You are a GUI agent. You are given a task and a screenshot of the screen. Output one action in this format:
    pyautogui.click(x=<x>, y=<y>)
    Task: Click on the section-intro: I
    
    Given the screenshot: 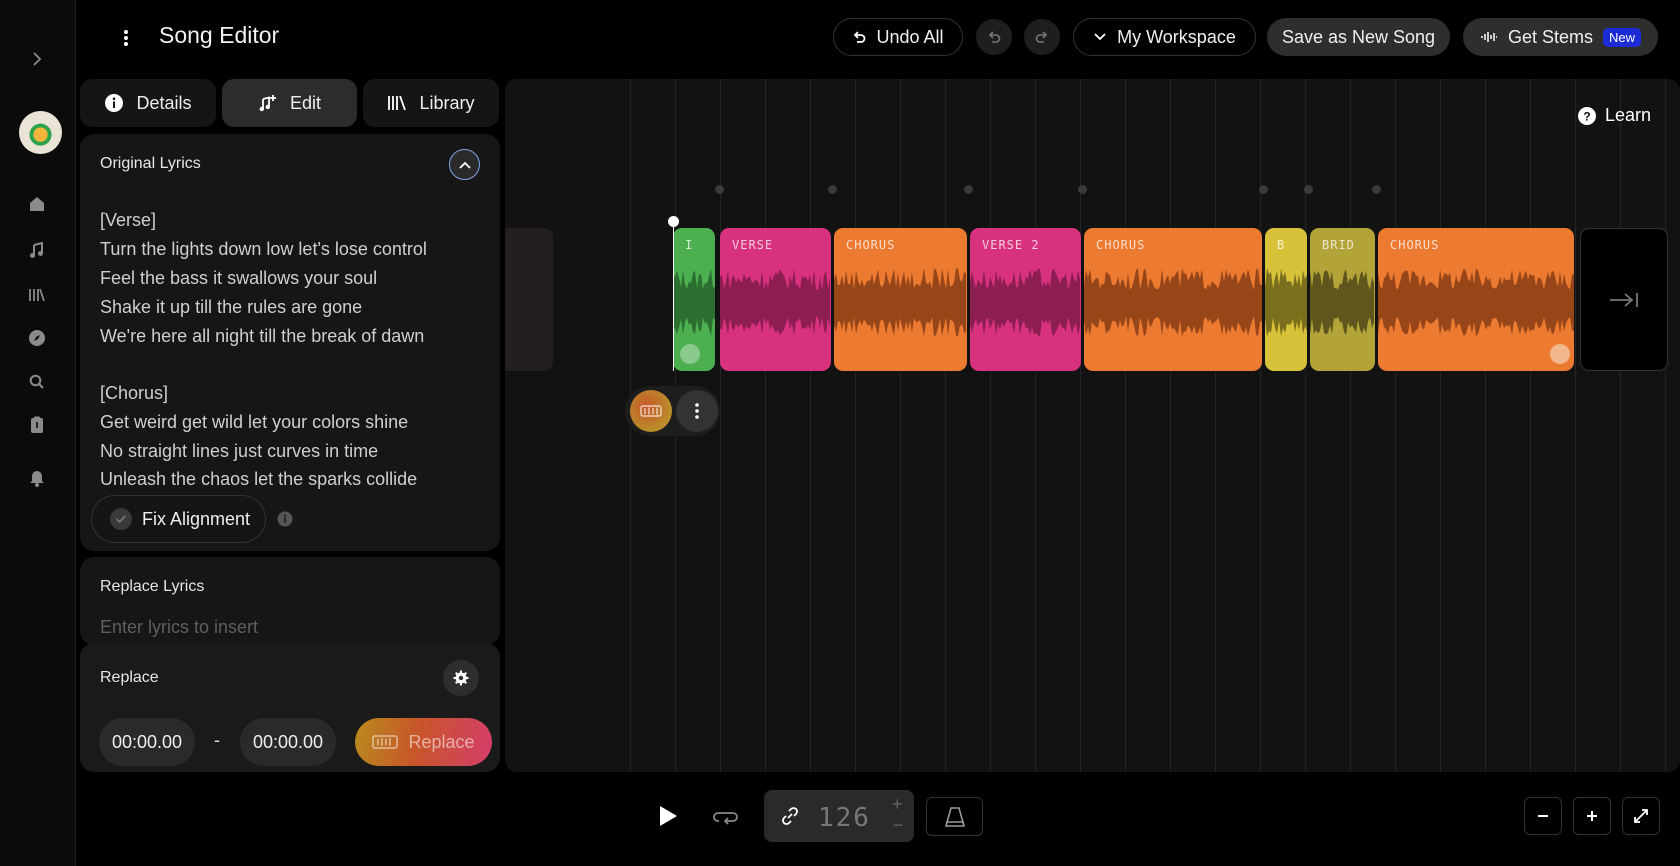 What is the action you would take?
    pyautogui.click(x=694, y=299)
    